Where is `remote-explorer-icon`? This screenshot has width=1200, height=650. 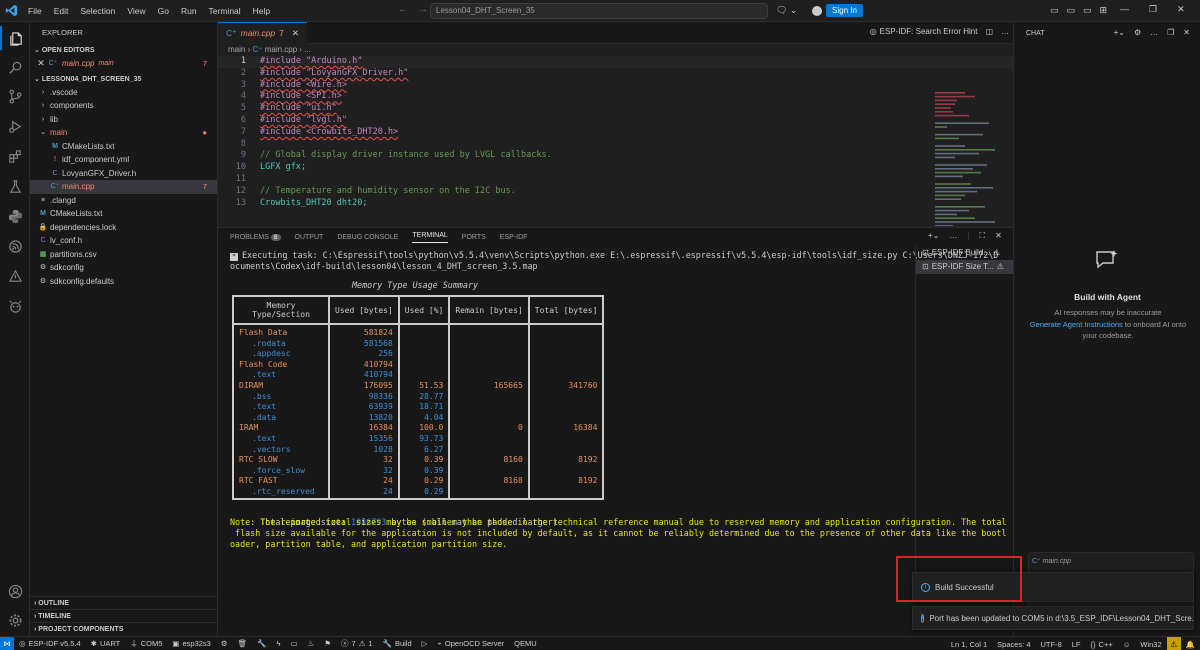 remote-explorer-icon is located at coordinates (15, 276).